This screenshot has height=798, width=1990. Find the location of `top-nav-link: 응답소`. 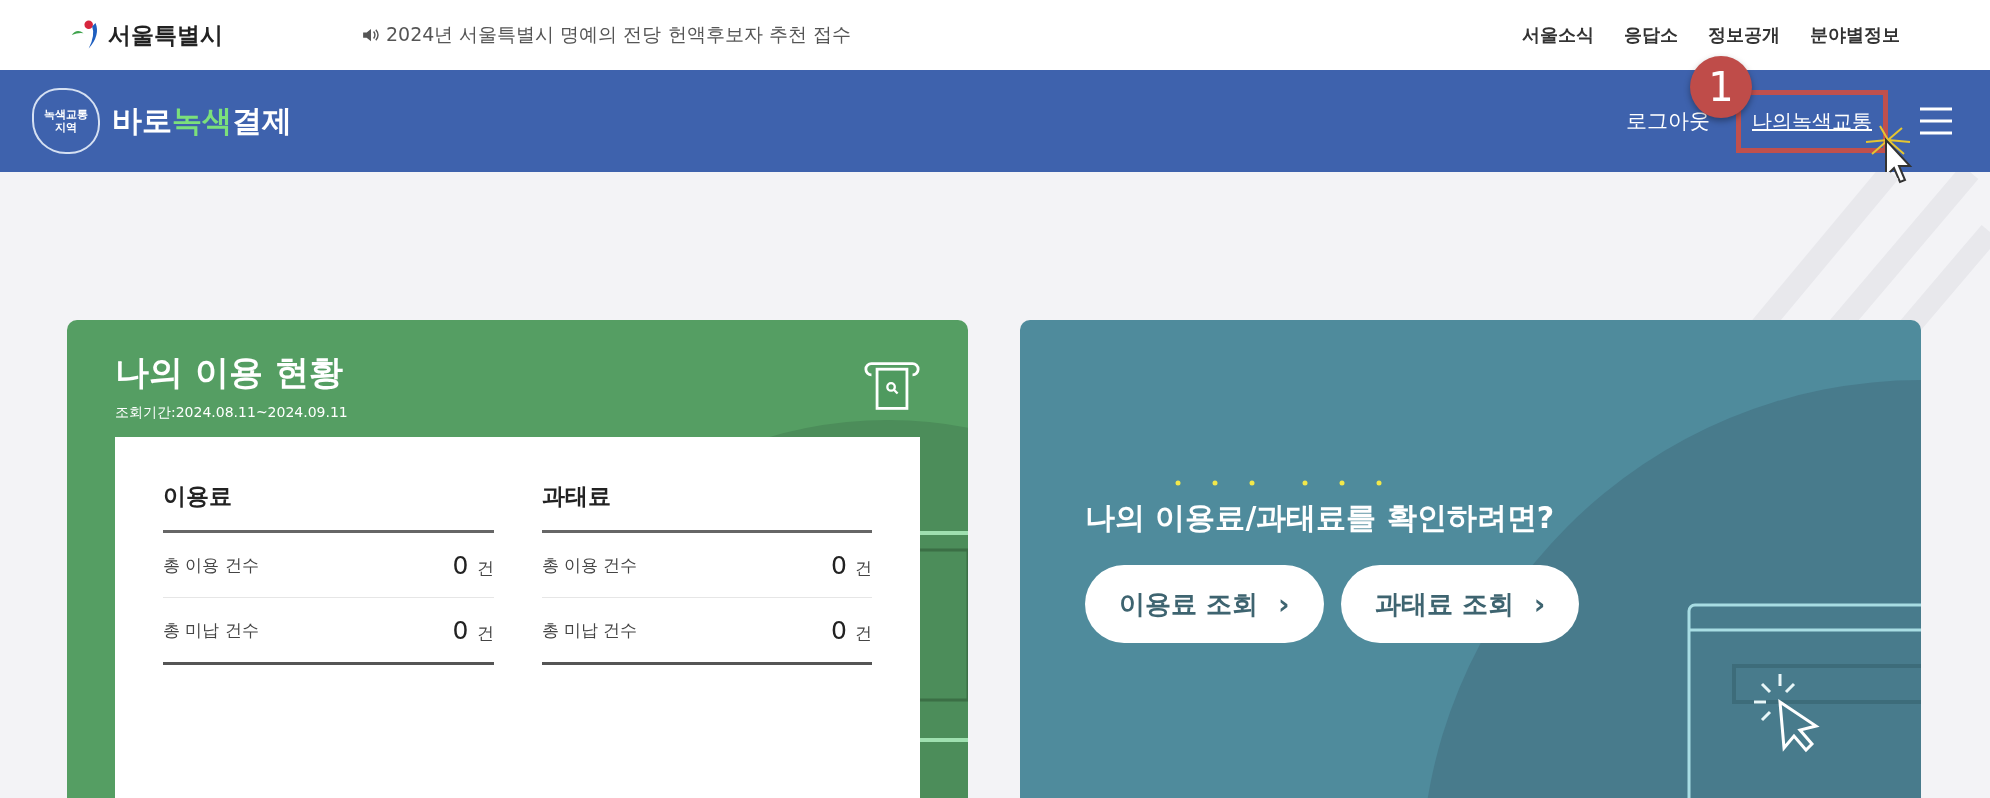

top-nav-link: 응답소 is located at coordinates (1651, 35).